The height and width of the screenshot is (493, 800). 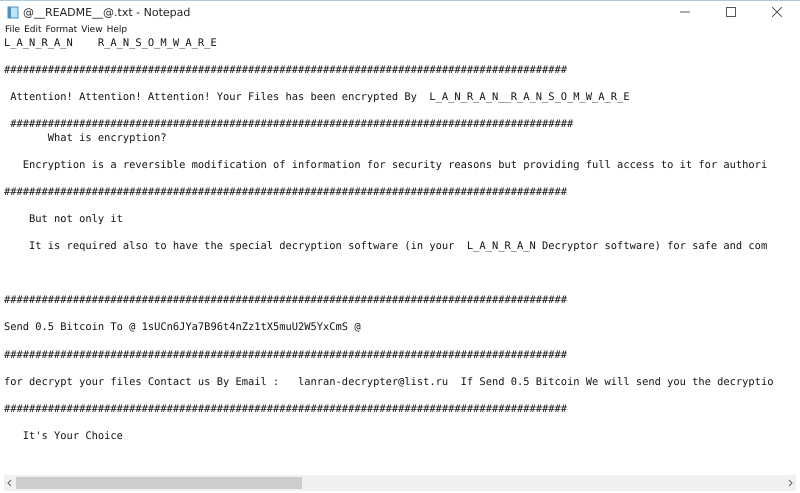 What do you see at coordinates (106, 139) in the screenshot?
I see `text-line: What is encryption?` at bounding box center [106, 139].